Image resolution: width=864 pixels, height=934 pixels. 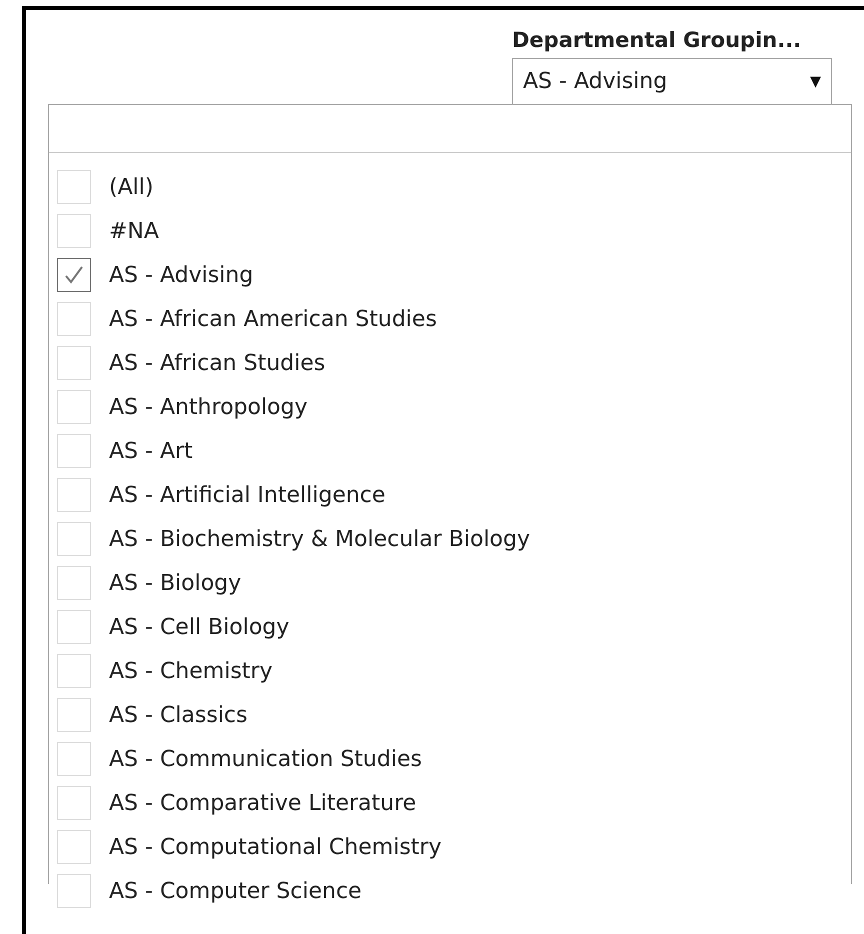 I want to click on checkbox, so click(x=74, y=275).